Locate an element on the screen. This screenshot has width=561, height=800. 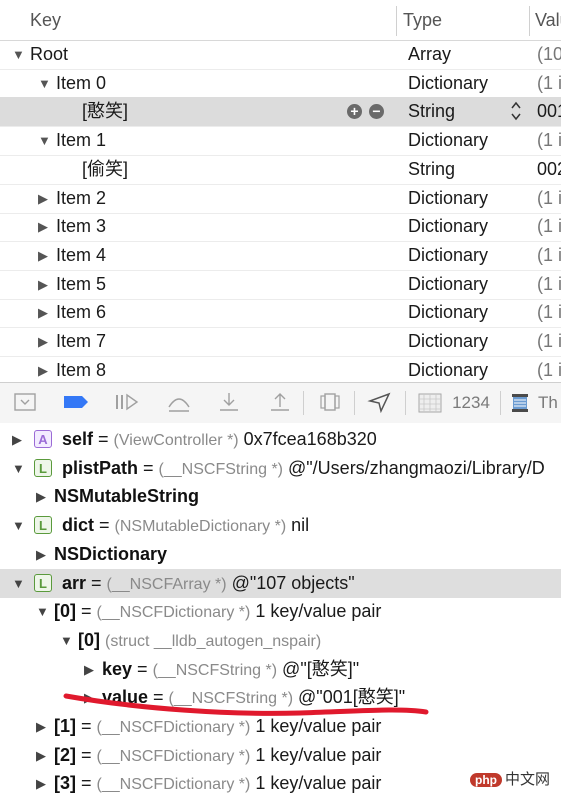
key-column-header: Key is located at coordinates (45, 20).